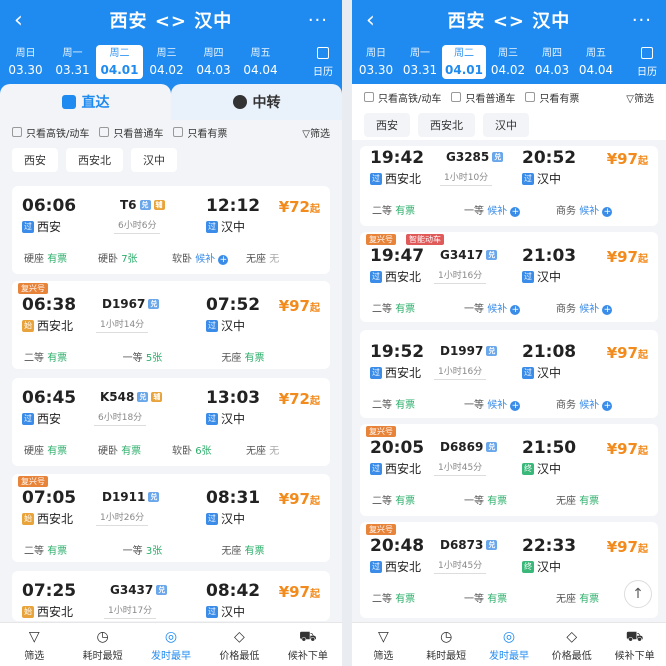 The height and width of the screenshot is (666, 666). Describe the element at coordinates (209, 449) in the screenshot. I see `seat-item: 软卧 6张` at that location.